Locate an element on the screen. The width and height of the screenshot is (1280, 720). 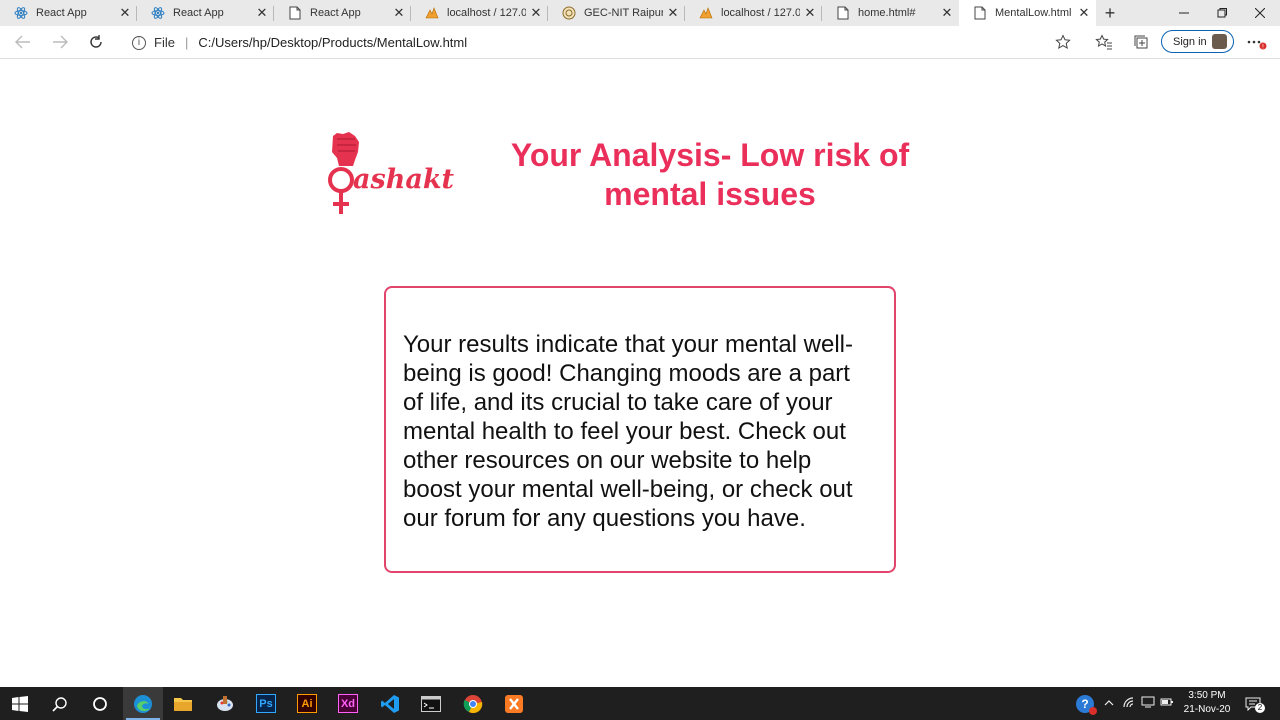
clock-time: 3:50 PM is located at coordinates (1207, 695).